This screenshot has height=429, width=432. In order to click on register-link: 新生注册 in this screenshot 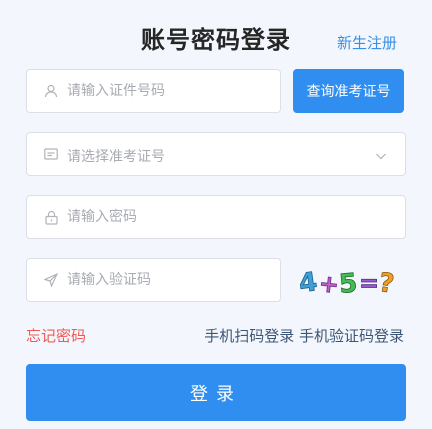, I will do `click(367, 42)`.